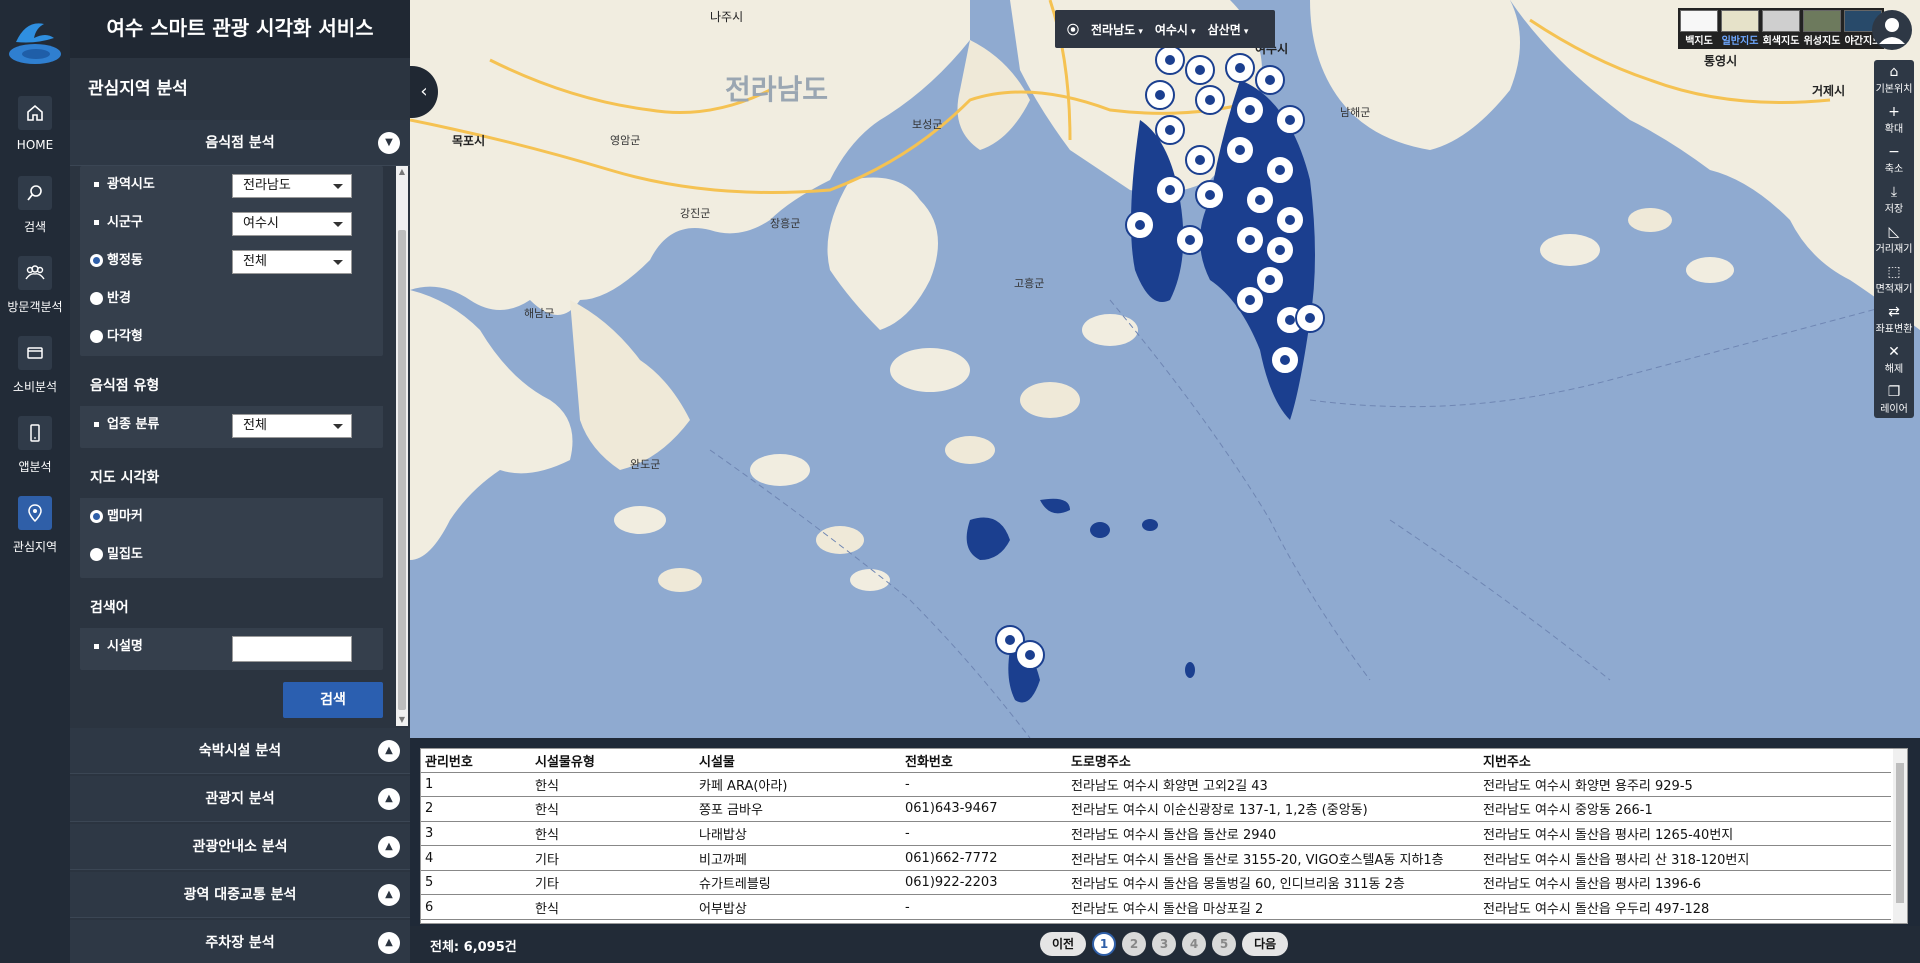 Image resolution: width=1920 pixels, height=963 pixels. I want to click on tool-zoom-in: + 확대, so click(1894, 120).